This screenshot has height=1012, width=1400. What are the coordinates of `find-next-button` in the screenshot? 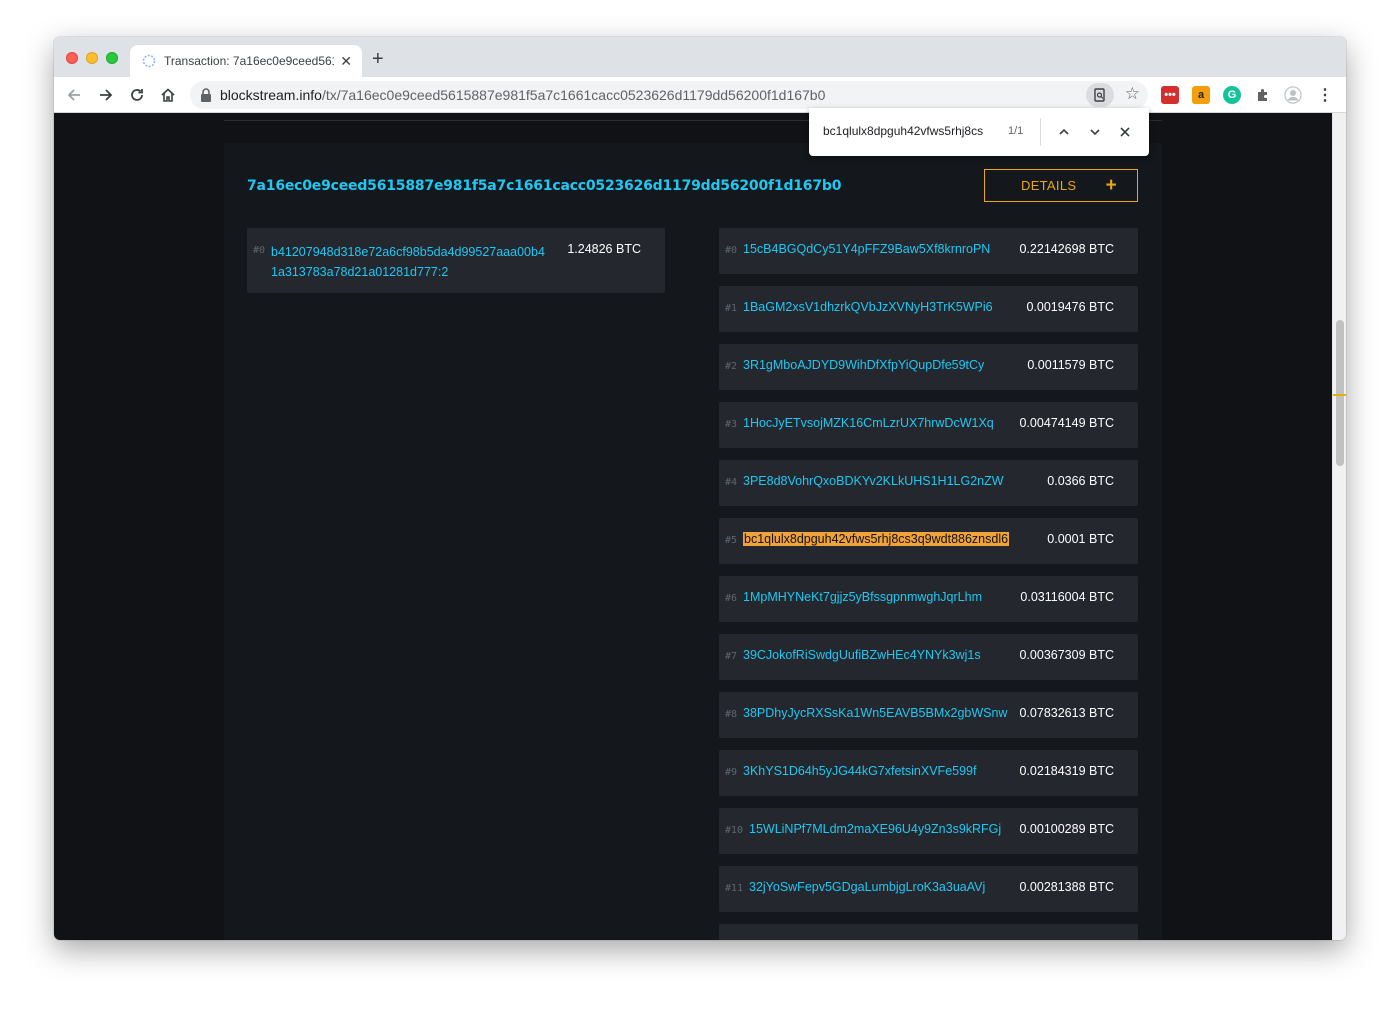 It's located at (1095, 132).